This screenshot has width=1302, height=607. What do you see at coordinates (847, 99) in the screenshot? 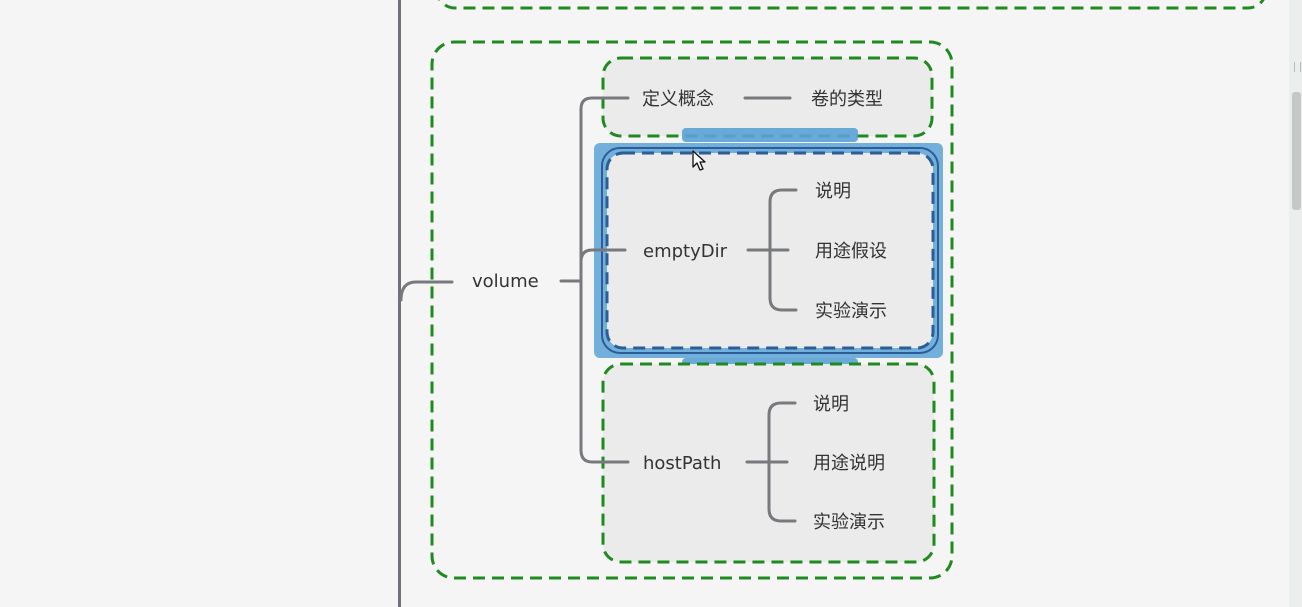
I see `node-concept-child: 卷的类型` at bounding box center [847, 99].